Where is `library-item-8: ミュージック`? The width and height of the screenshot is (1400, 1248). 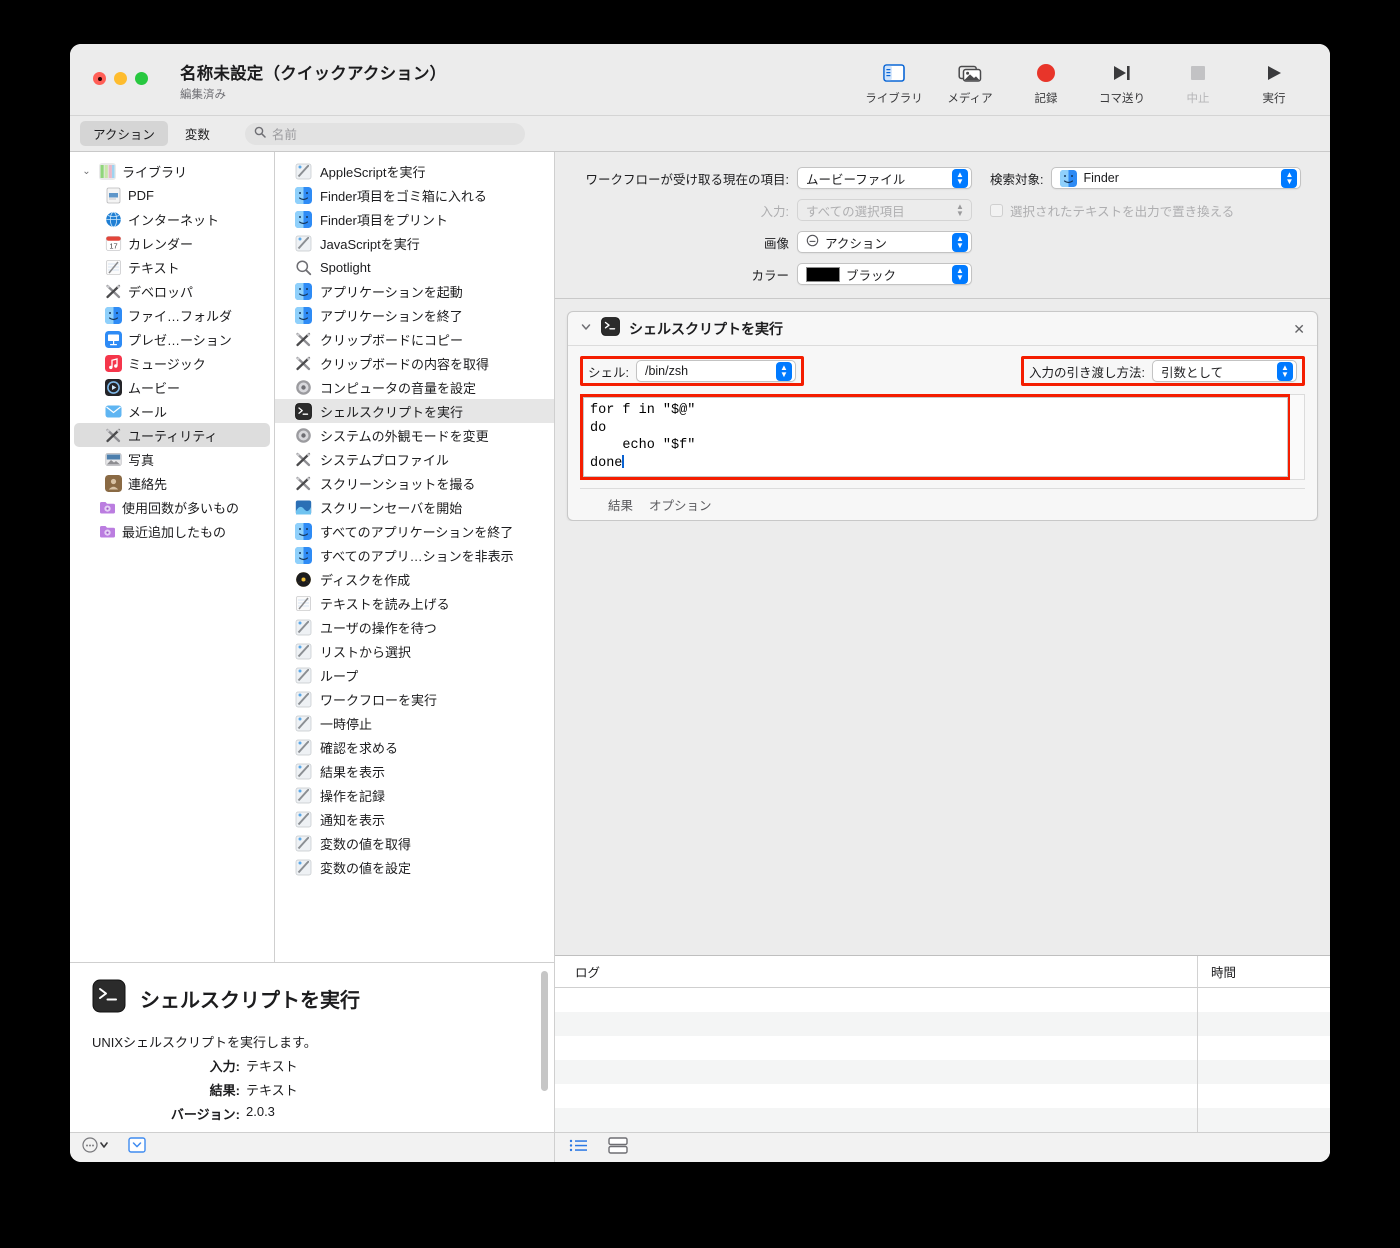 library-item-8: ミュージック is located at coordinates (172, 363).